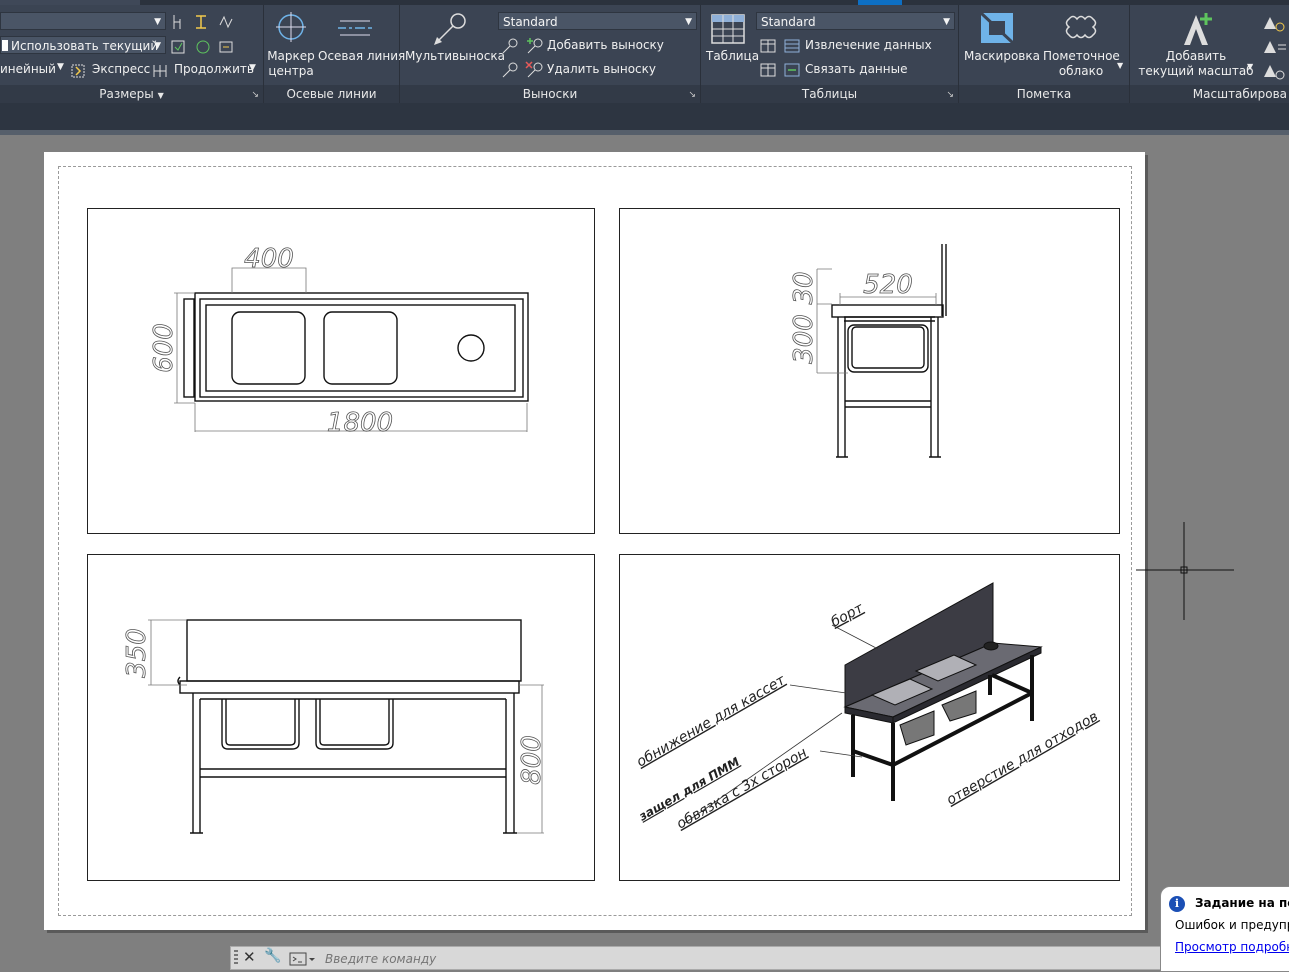 Image resolution: width=1289 pixels, height=972 pixels. I want to click on front-view-drawing: 350 800, so click(334, 726).